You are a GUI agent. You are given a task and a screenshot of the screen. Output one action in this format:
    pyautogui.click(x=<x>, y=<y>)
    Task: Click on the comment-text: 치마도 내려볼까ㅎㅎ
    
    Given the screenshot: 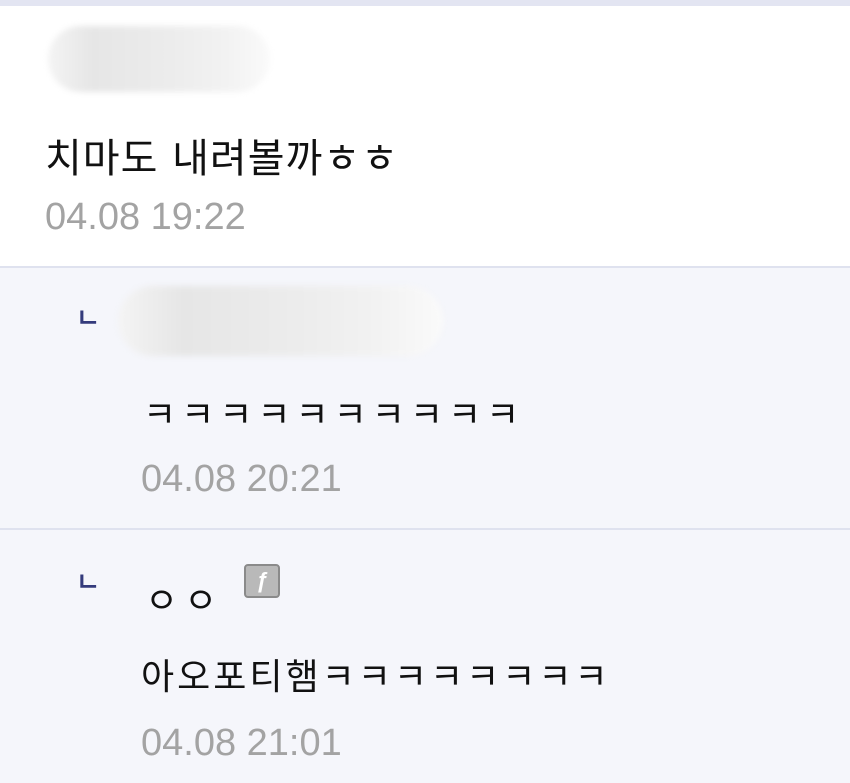 What is the action you would take?
    pyautogui.click(x=222, y=159)
    